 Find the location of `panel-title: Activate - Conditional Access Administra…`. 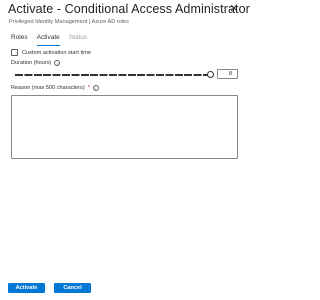

panel-title: Activate - Conditional Access Administra… is located at coordinates (129, 9).